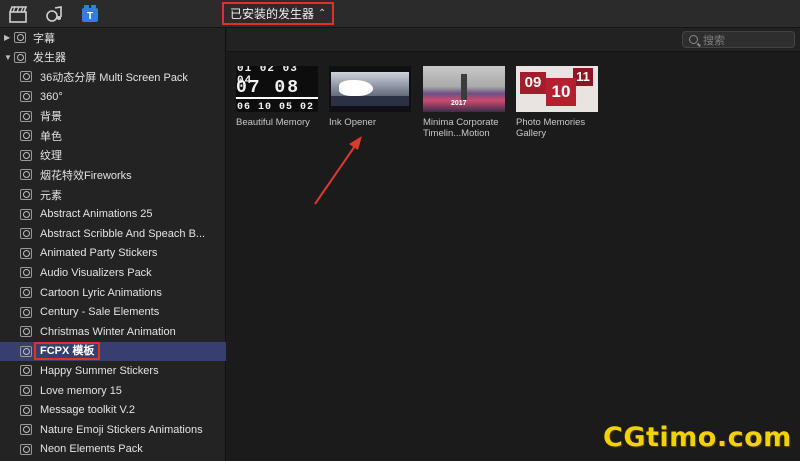 The image size is (800, 461). I want to click on sidebar-item-generators: ▼ 发生器, so click(113, 58).